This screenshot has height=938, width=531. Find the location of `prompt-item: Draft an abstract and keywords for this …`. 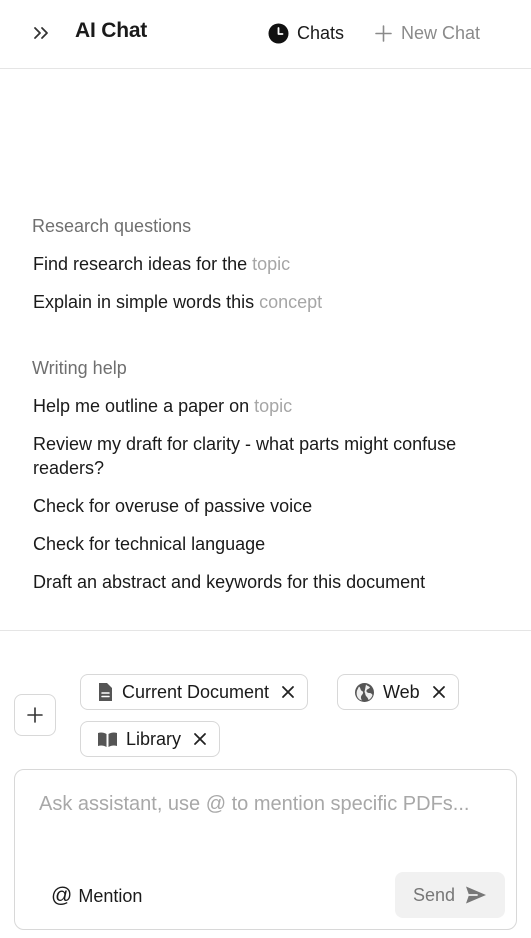

prompt-item: Draft an abstract and keywords for this … is located at coordinates (268, 582).